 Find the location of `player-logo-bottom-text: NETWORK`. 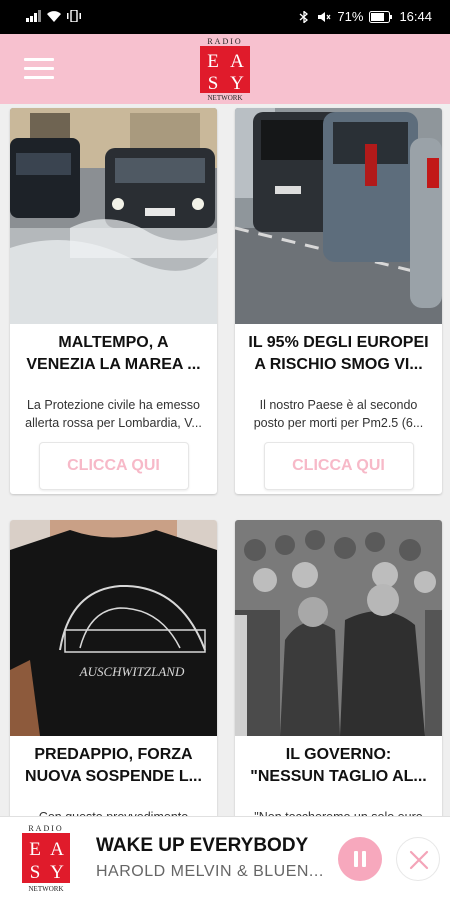

player-logo-bottom-text: NETWORK is located at coordinates (46, 889).